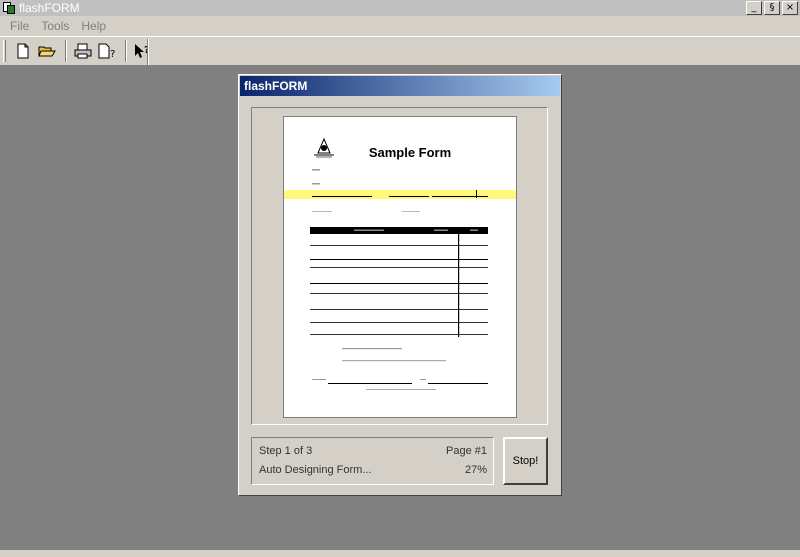  I want to click on logo-icon, so click(324, 147).